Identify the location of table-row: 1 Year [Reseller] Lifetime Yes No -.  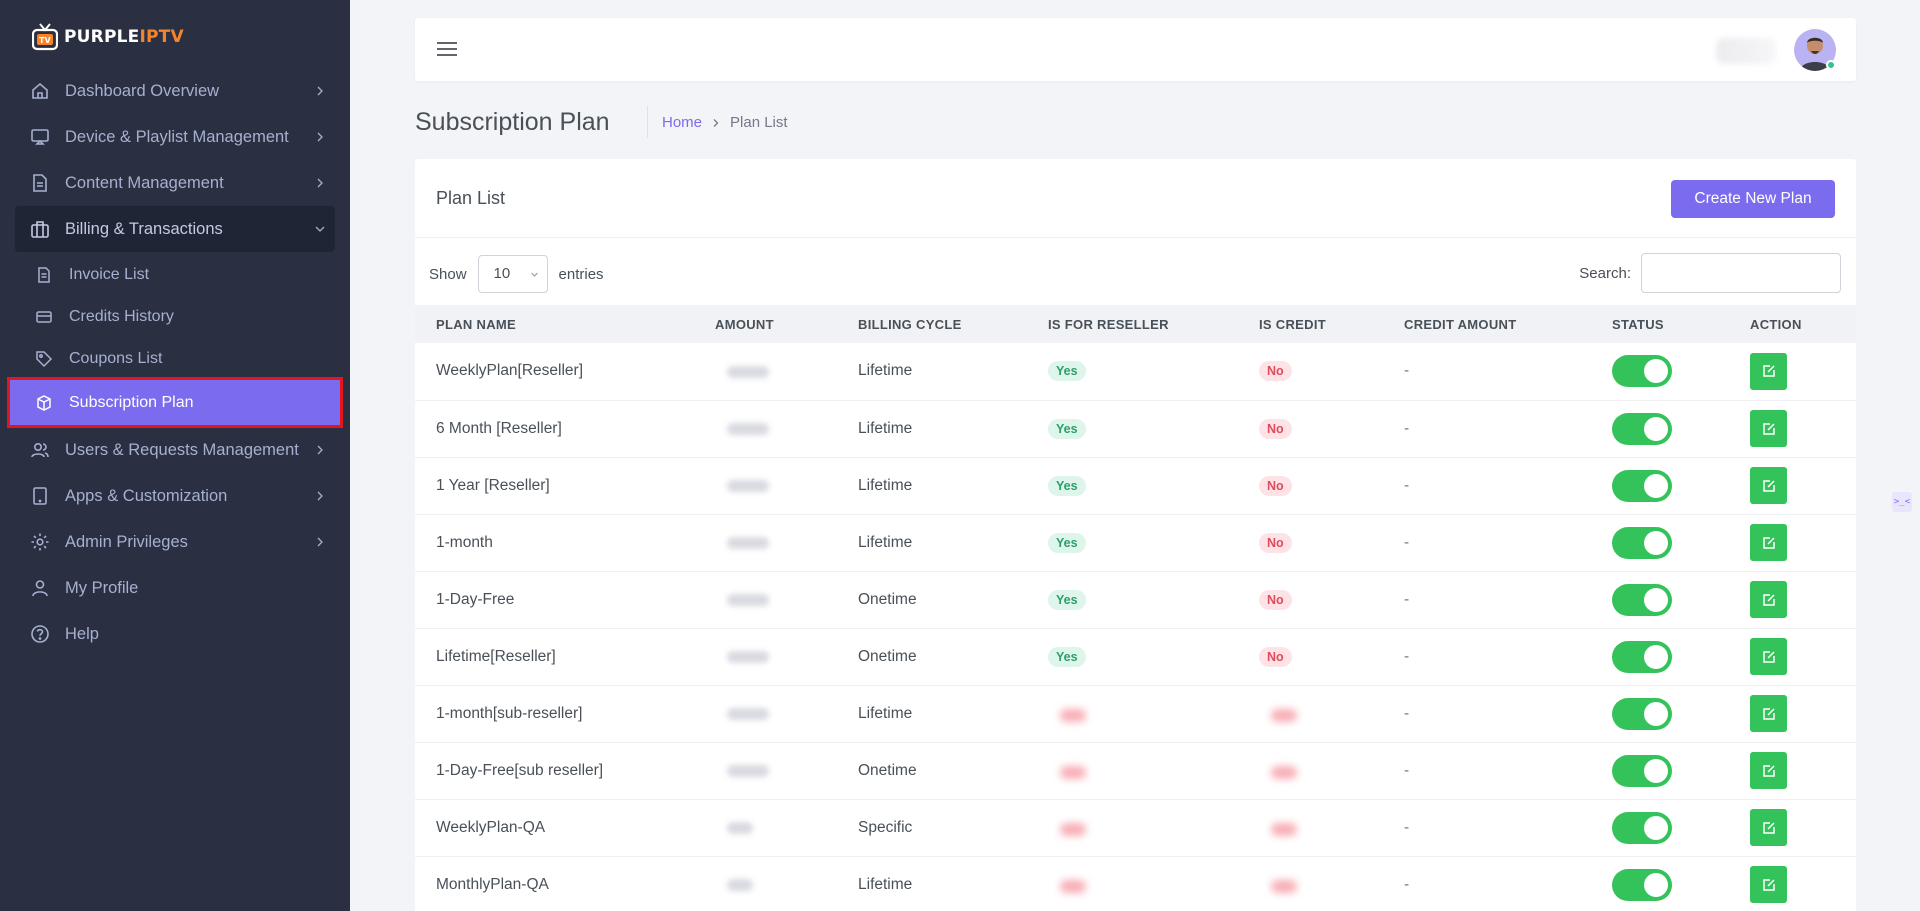
(1135, 485).